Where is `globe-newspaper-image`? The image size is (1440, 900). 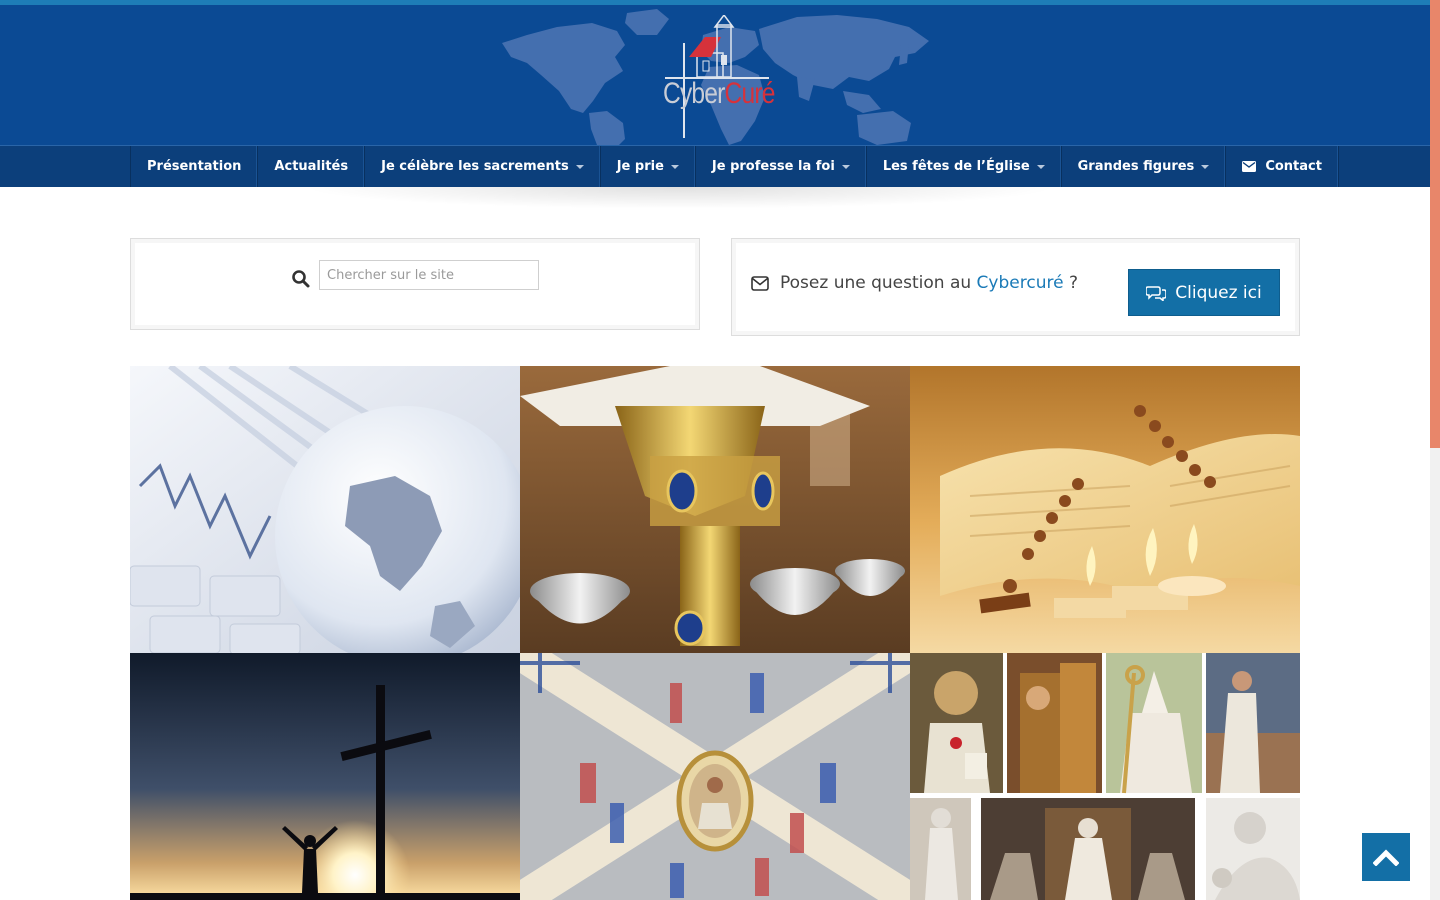 globe-newspaper-image is located at coordinates (325, 509).